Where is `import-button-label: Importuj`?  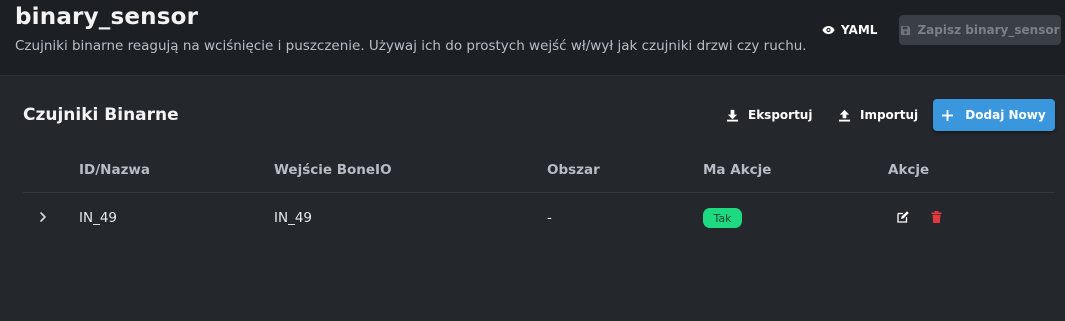 import-button-label: Importuj is located at coordinates (889, 115).